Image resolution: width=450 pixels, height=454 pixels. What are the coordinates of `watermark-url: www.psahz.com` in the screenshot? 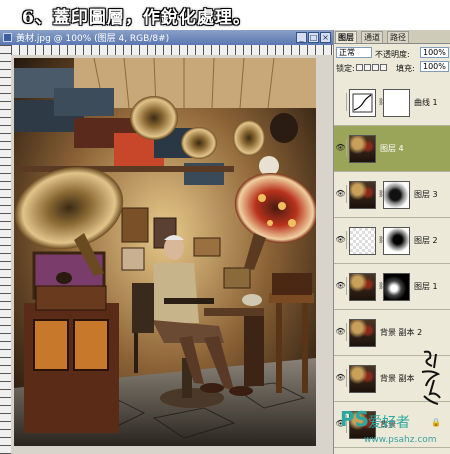 It's located at (400, 440).